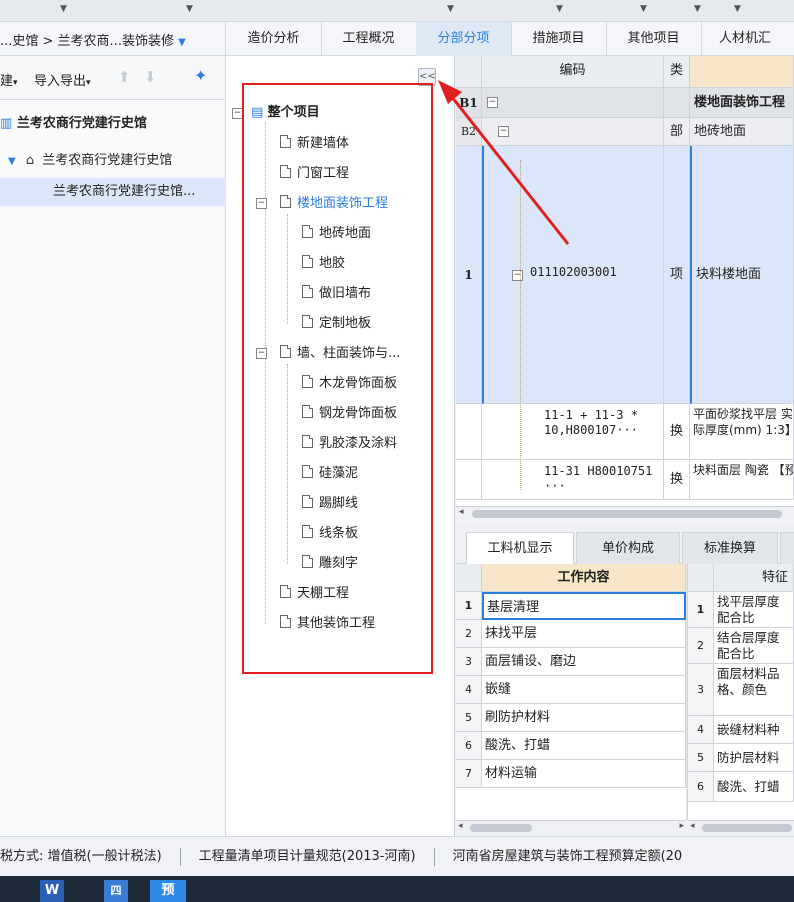 Image resolution: width=794 pixels, height=902 pixels. I want to click on tab-unit-price: 单价构成, so click(628, 548).